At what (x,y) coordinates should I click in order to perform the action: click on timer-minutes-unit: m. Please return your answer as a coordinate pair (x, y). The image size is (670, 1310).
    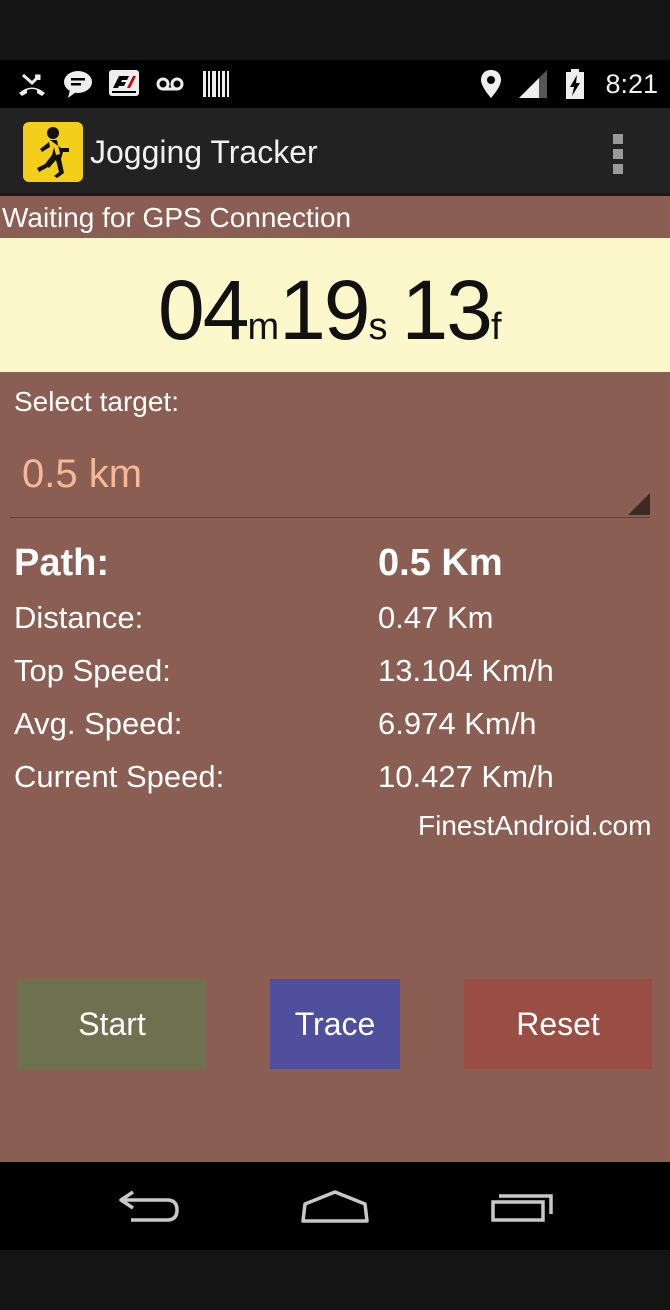
    Looking at the image, I should click on (263, 327).